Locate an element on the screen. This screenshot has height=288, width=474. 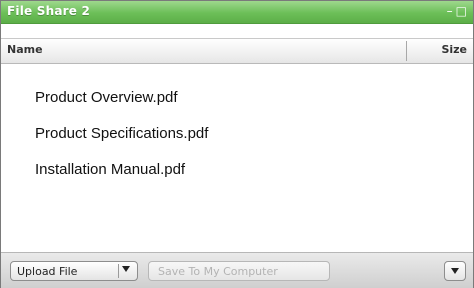
upload-divider is located at coordinates (118, 271).